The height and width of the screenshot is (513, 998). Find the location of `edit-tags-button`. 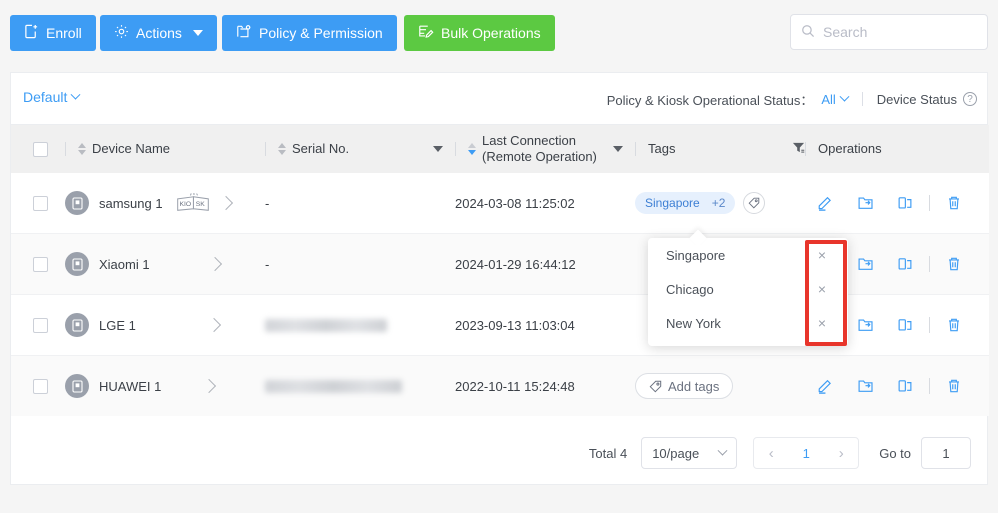

edit-tags-button is located at coordinates (754, 203).